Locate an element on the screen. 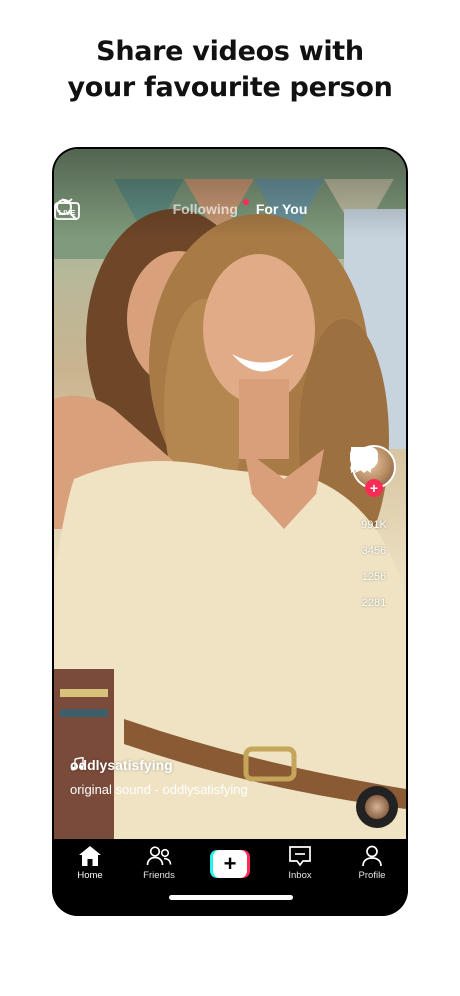 The height and width of the screenshot is (996, 460). bottom-nav: Home Friends + Inbox Profile is located at coordinates (230, 877).